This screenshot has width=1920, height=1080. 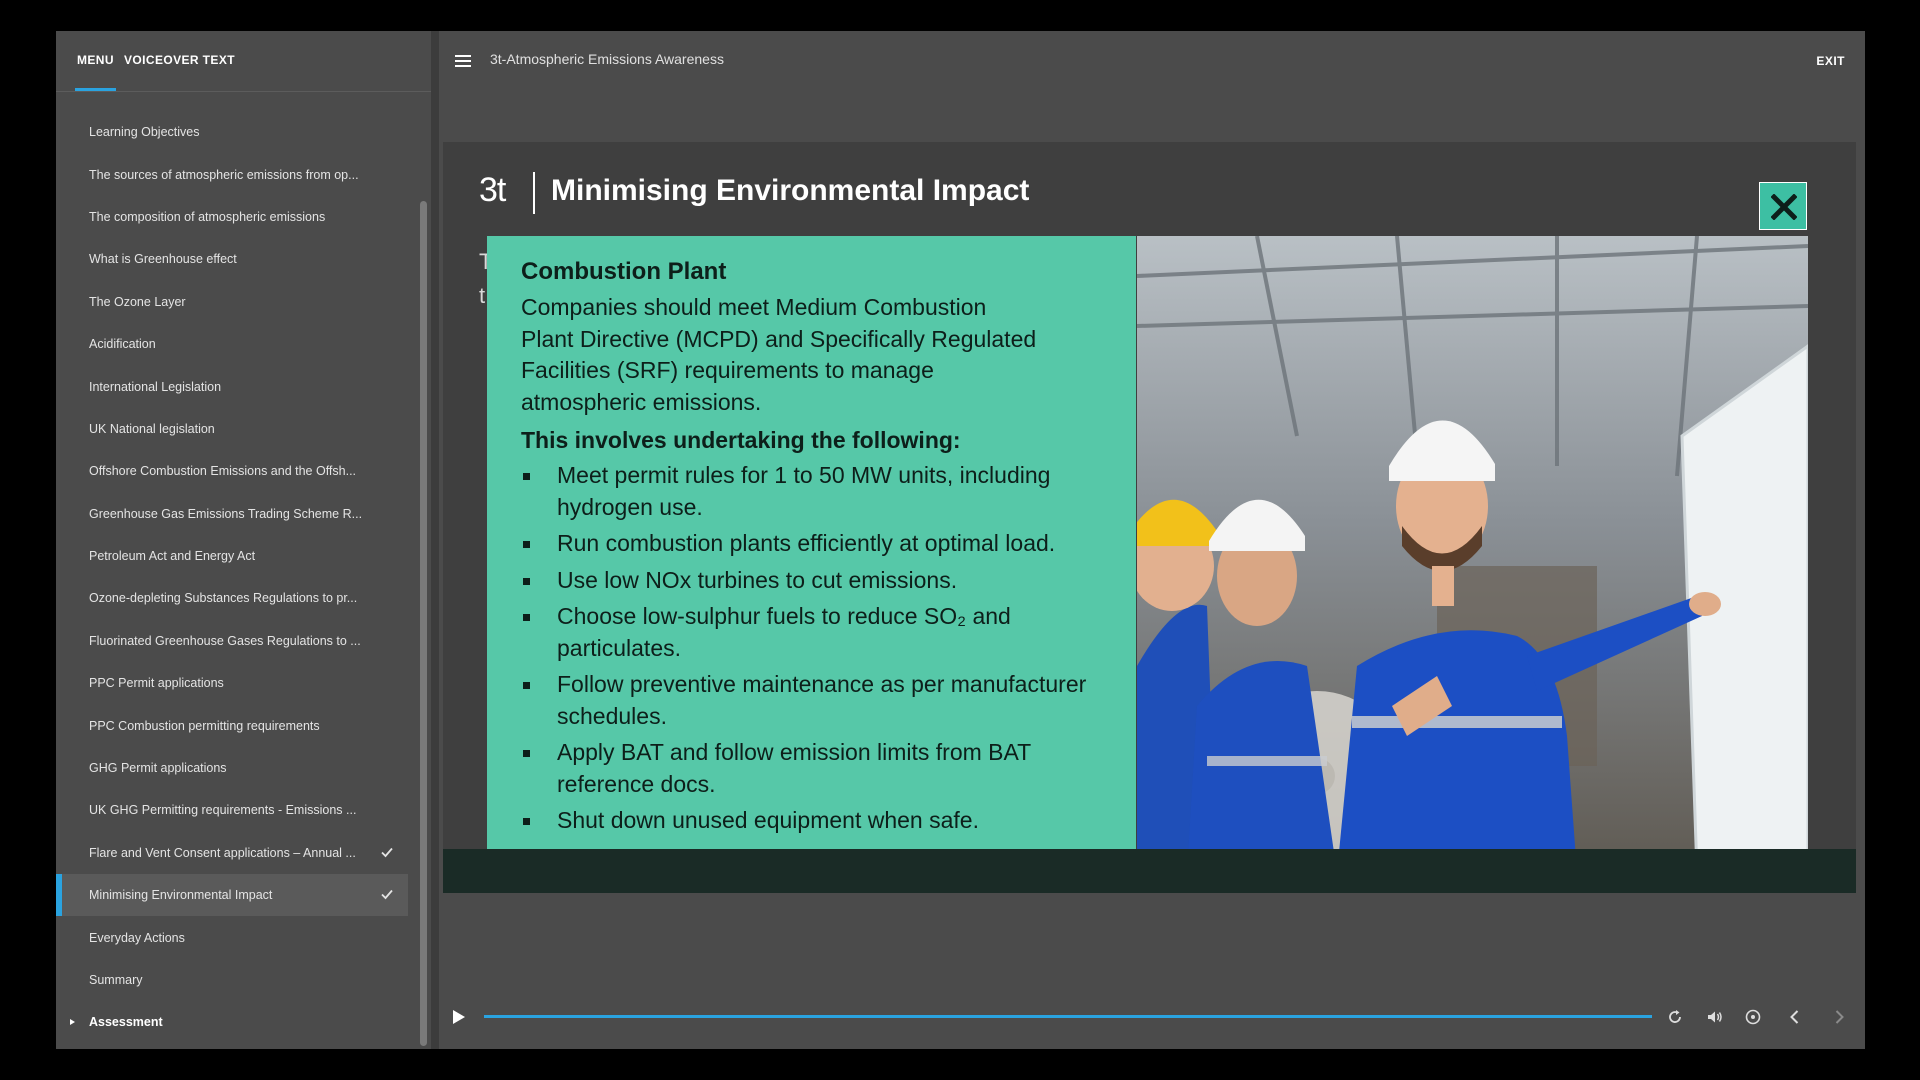 I want to click on menu-item-label: PPC Permit applications, so click(x=156, y=683).